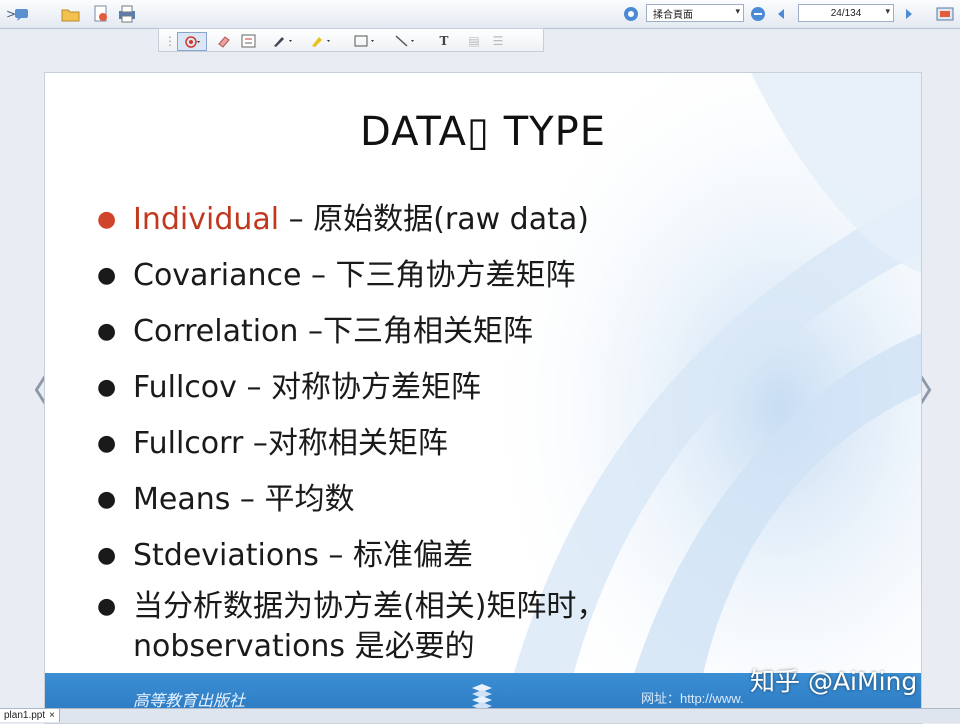  I want to click on view-mode-select: 揉合頁面 ▾, so click(695, 13).